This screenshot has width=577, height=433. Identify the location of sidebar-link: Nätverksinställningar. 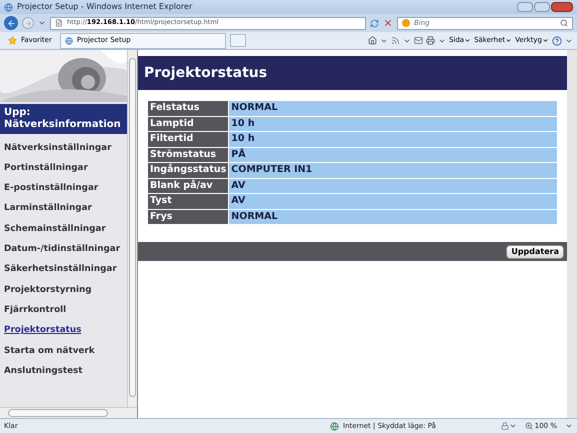
(63, 148).